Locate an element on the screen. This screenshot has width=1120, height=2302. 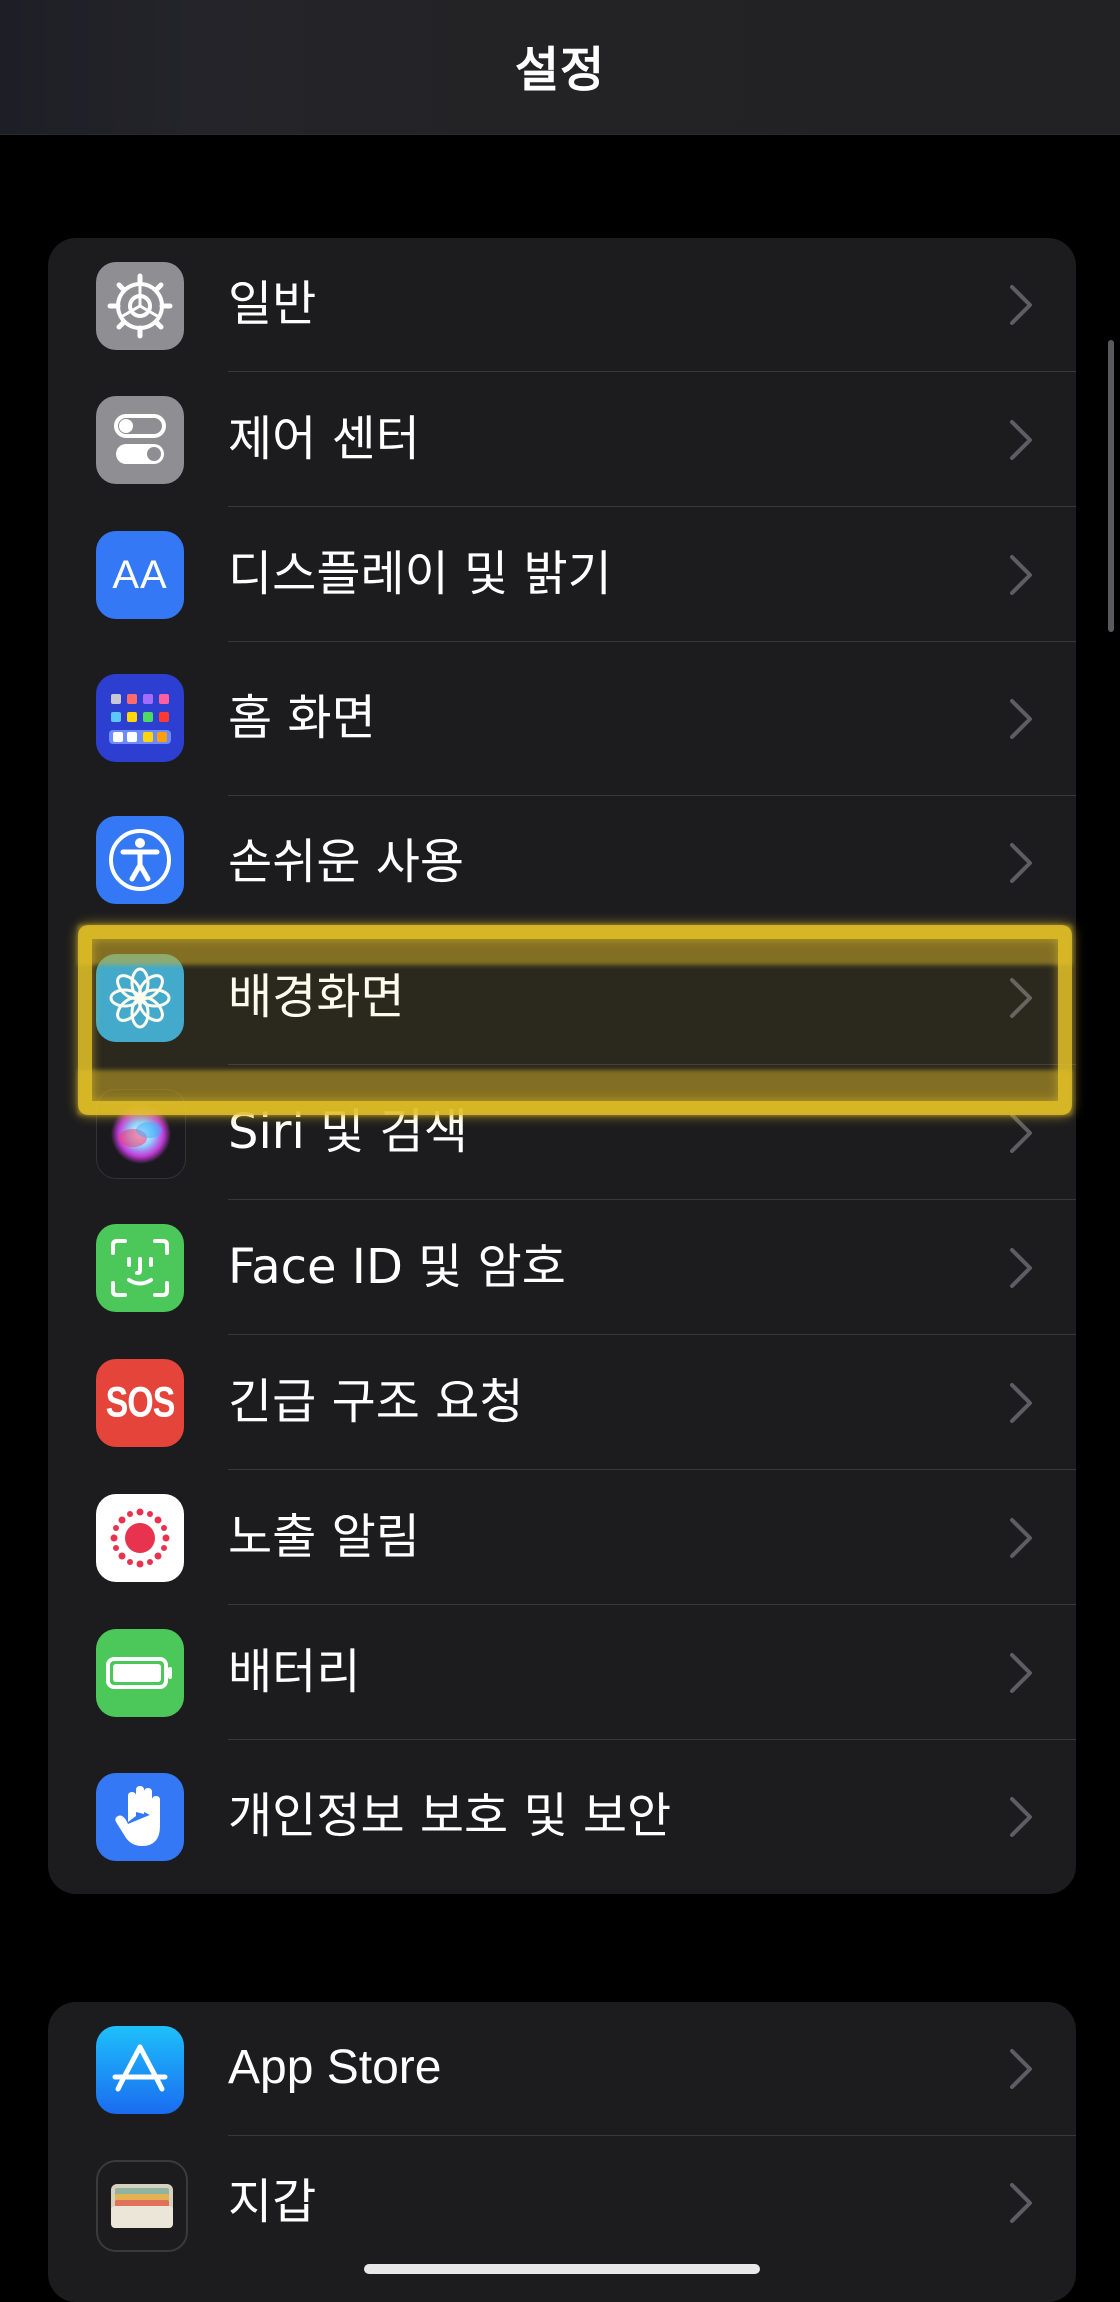
wallet-icon is located at coordinates (142, 2206).